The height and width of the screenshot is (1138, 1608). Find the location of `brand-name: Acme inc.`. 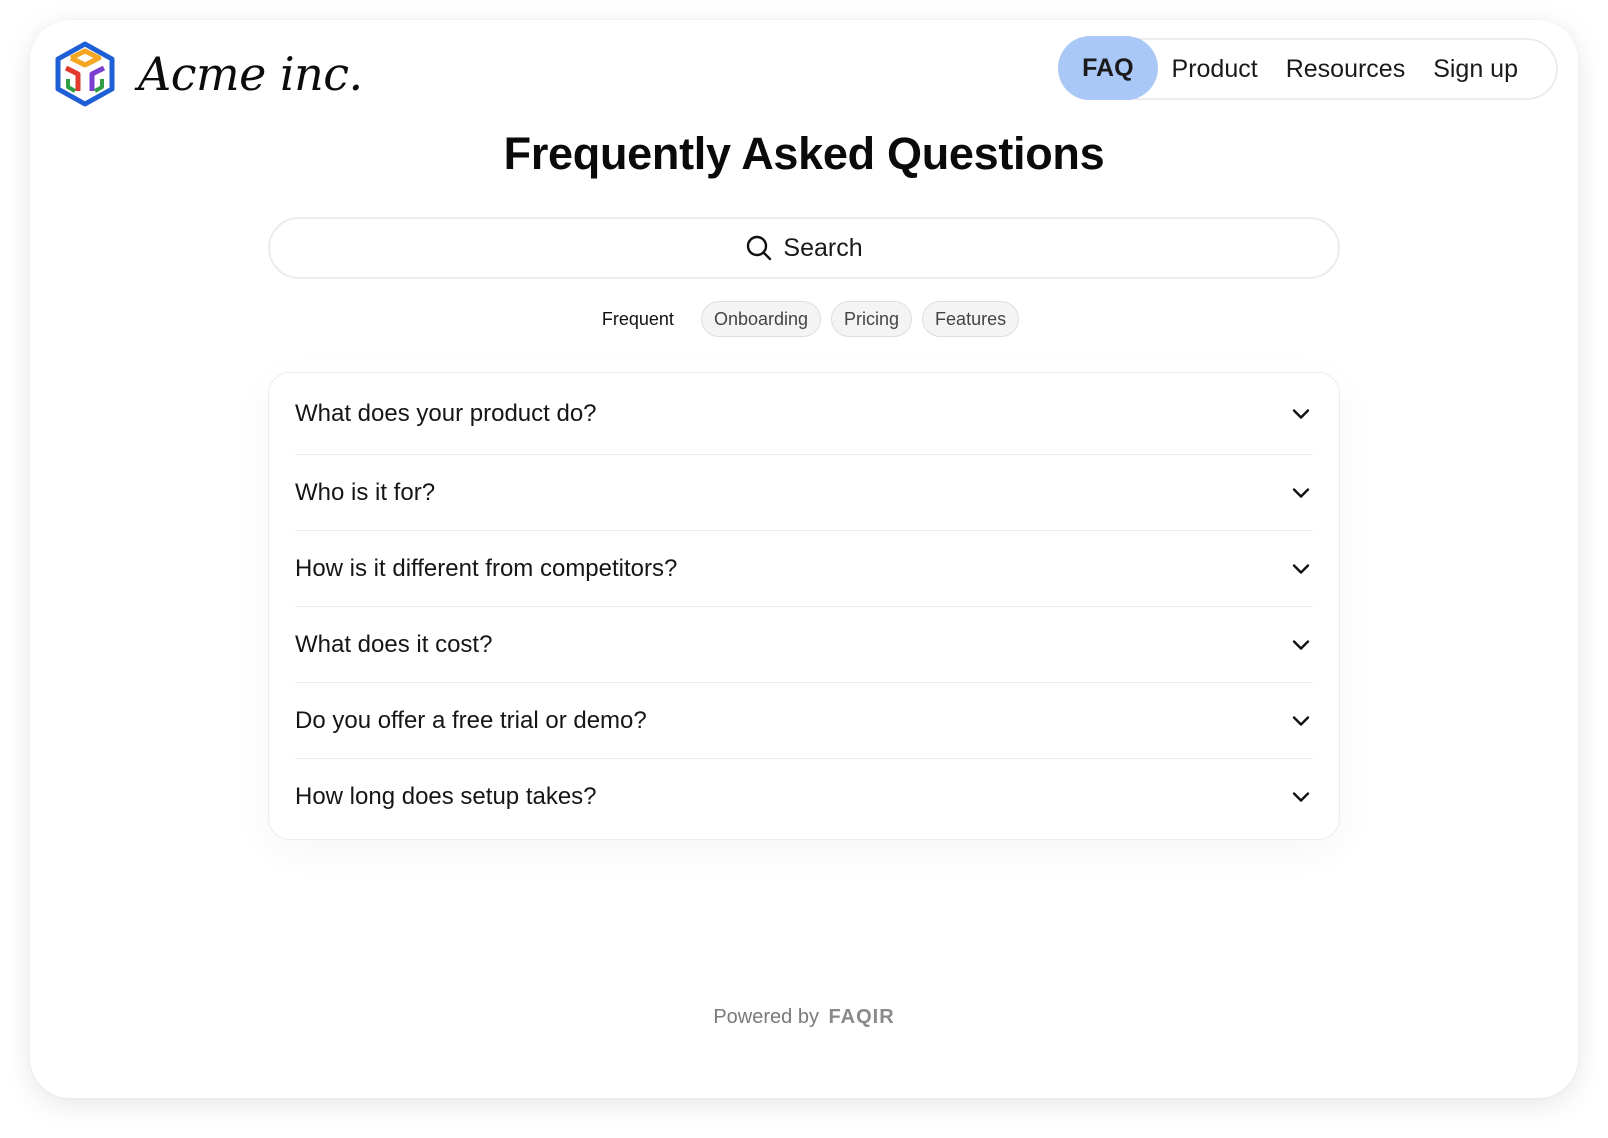

brand-name: Acme inc. is located at coordinates (250, 74).